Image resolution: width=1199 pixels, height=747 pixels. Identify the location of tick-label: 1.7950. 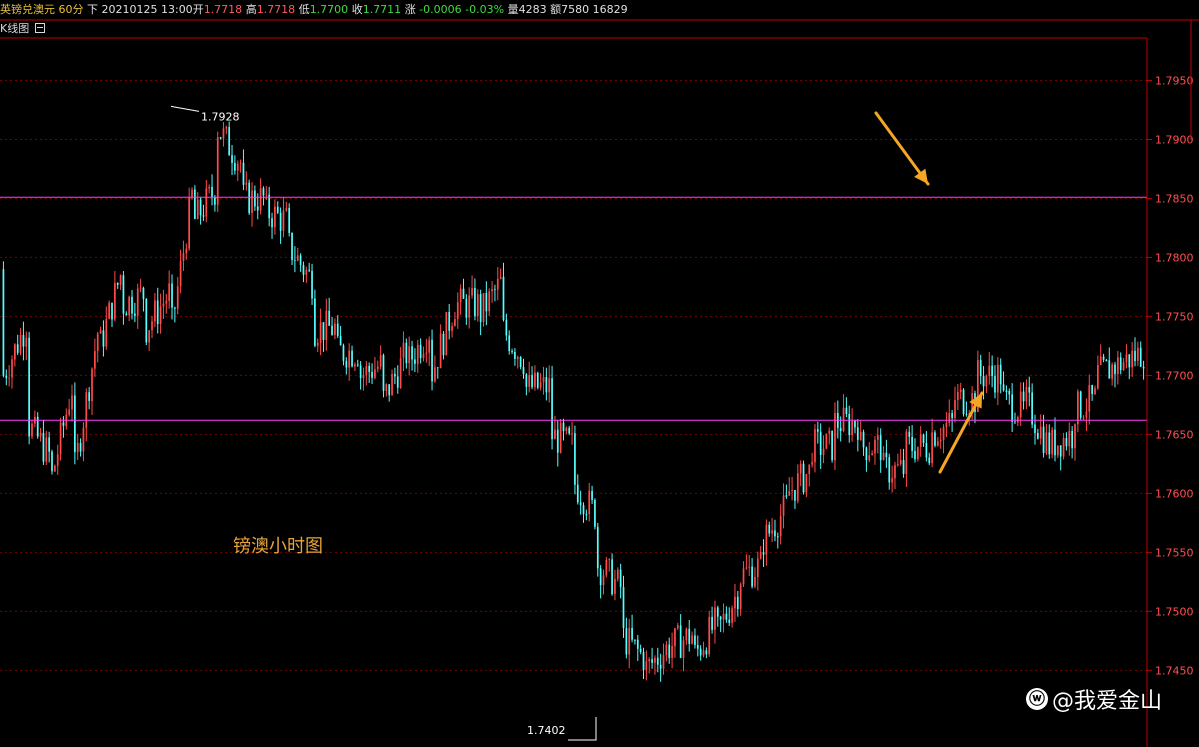
(1174, 80).